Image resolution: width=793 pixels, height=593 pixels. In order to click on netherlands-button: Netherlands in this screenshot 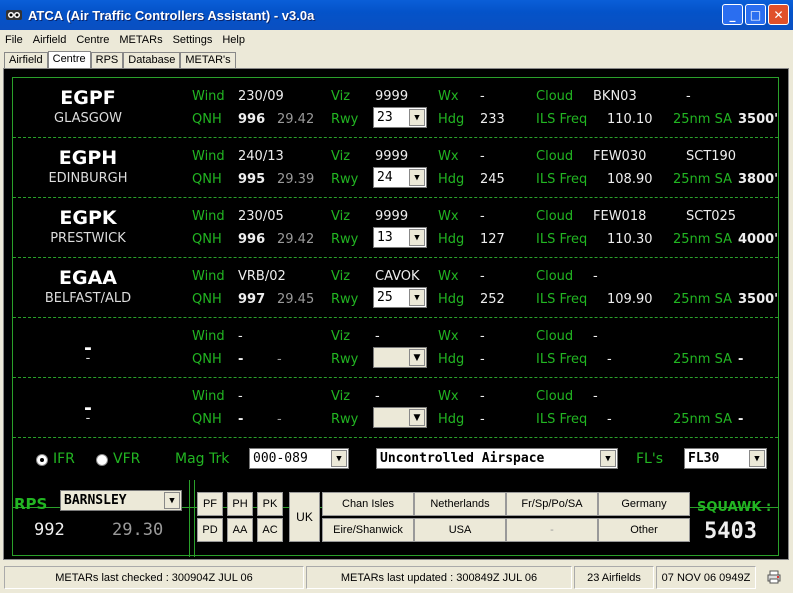, I will do `click(460, 504)`.